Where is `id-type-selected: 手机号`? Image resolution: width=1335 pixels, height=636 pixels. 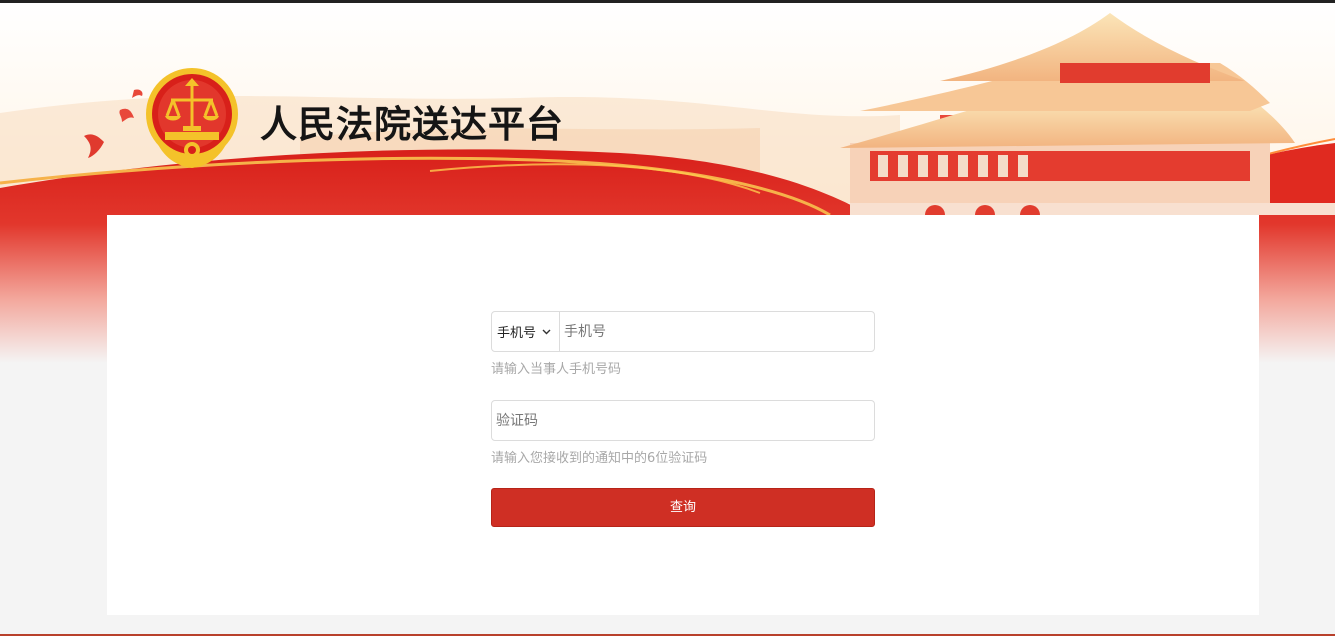
id-type-selected: 手机号 is located at coordinates (517, 333).